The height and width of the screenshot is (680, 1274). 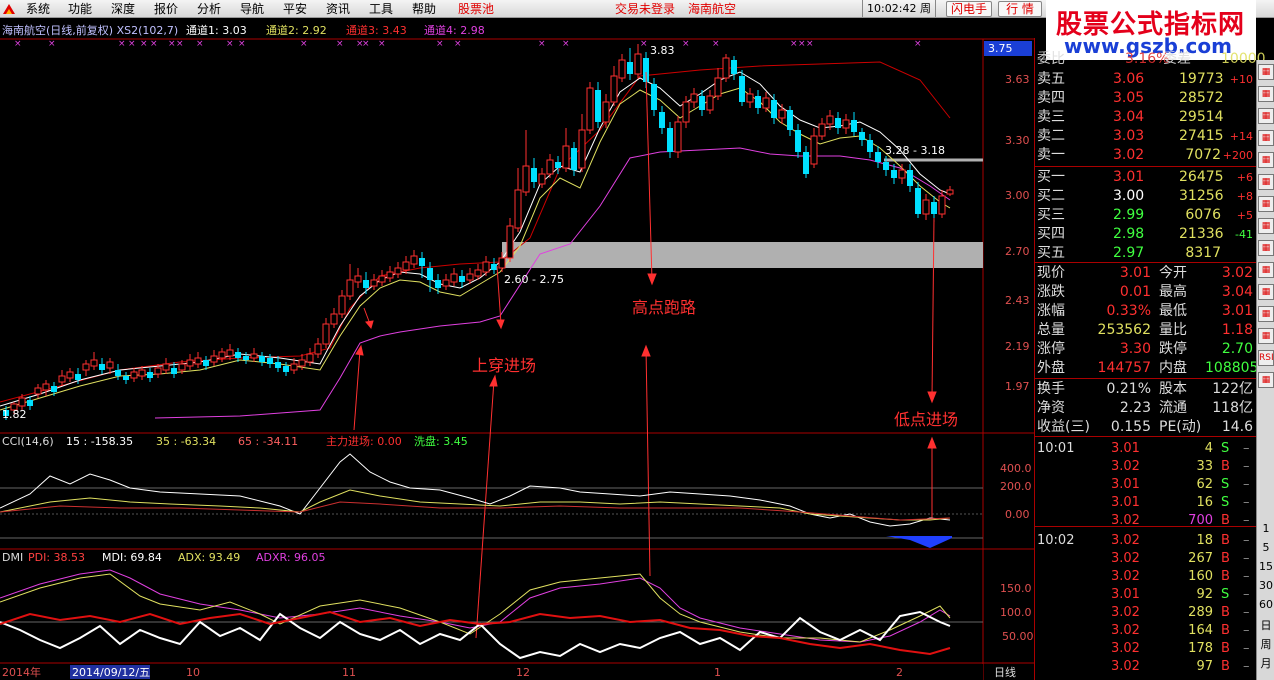 I want to click on tick-volume: 62, so click(x=1204, y=484).